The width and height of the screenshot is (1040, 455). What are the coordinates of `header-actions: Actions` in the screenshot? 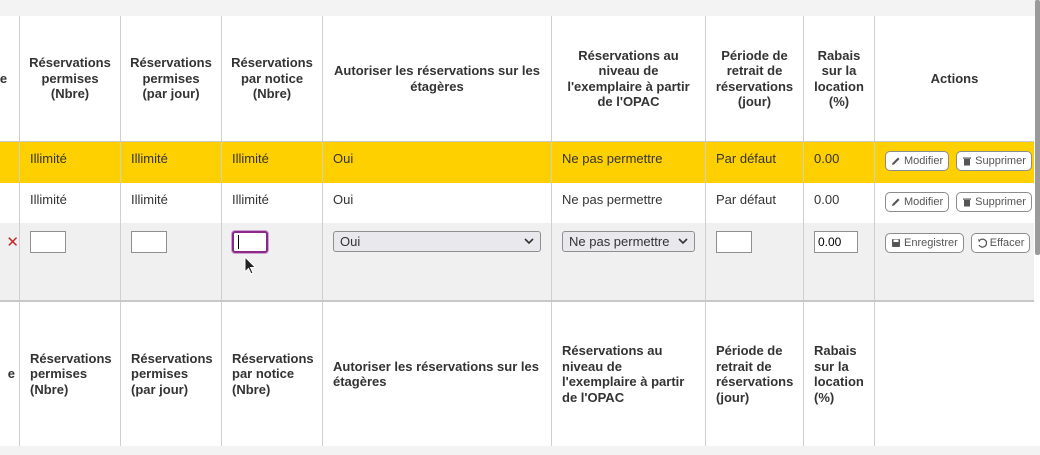 It's located at (954, 78).